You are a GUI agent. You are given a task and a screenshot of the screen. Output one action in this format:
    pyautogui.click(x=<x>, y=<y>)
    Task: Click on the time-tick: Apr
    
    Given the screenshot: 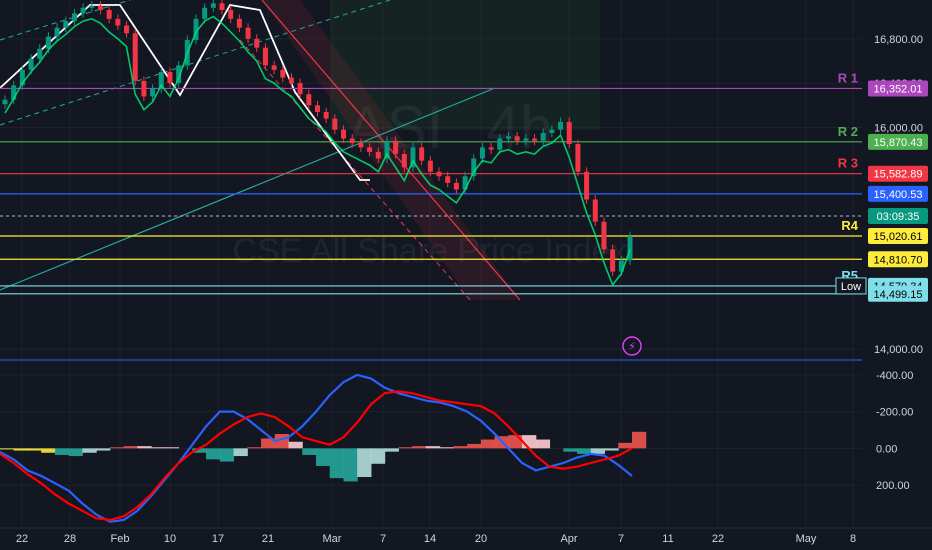 What is the action you would take?
    pyautogui.click(x=568, y=539)
    